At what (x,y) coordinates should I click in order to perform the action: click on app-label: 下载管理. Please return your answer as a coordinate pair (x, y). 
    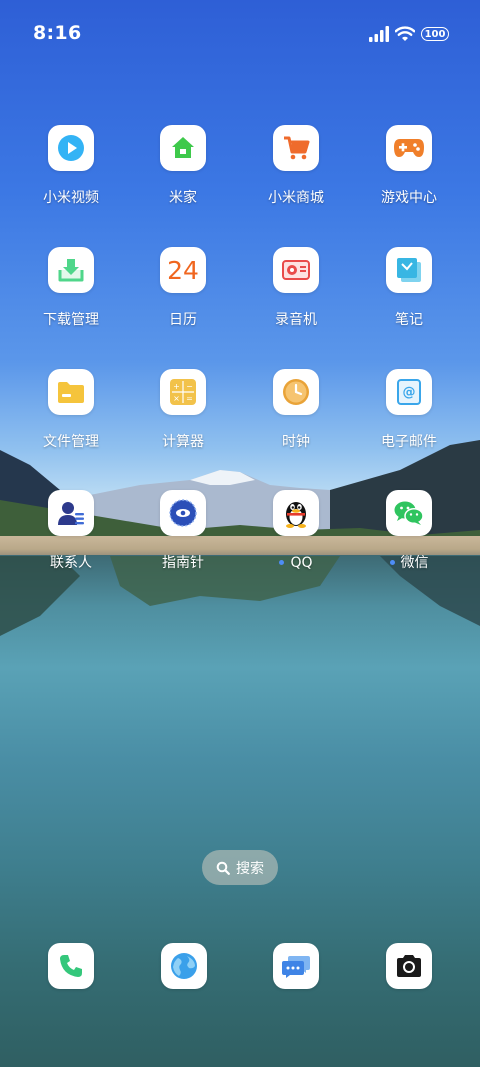
    Looking at the image, I should click on (71, 320).